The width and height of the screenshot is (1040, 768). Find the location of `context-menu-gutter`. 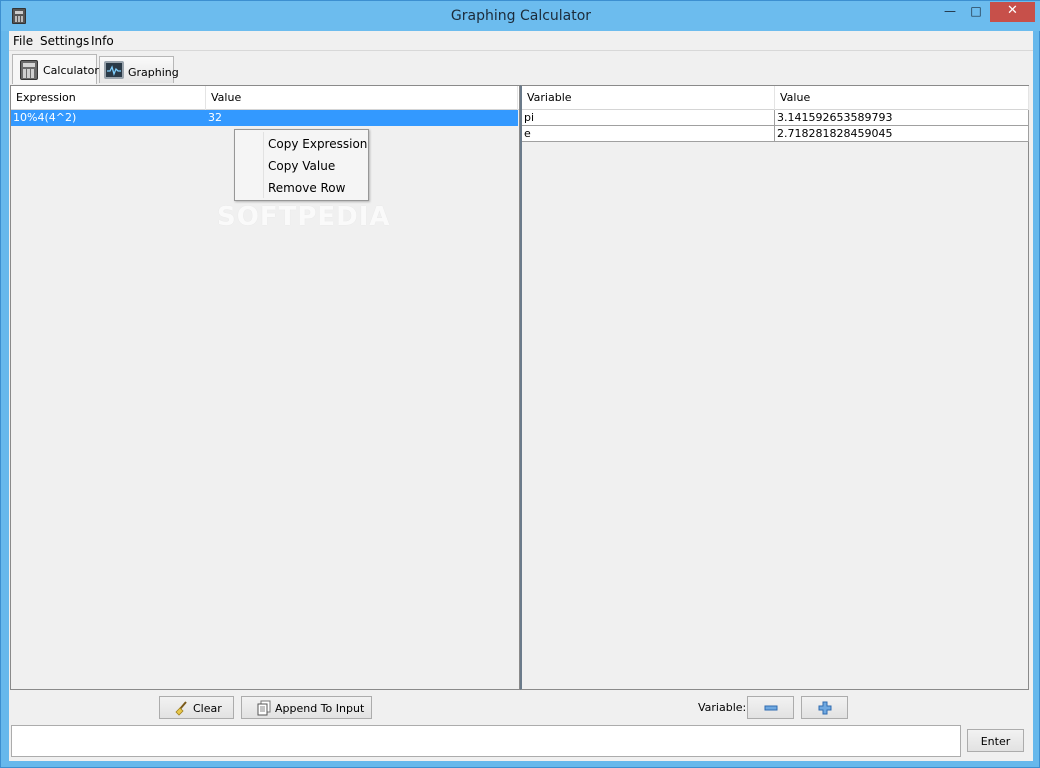

context-menu-gutter is located at coordinates (263, 165).